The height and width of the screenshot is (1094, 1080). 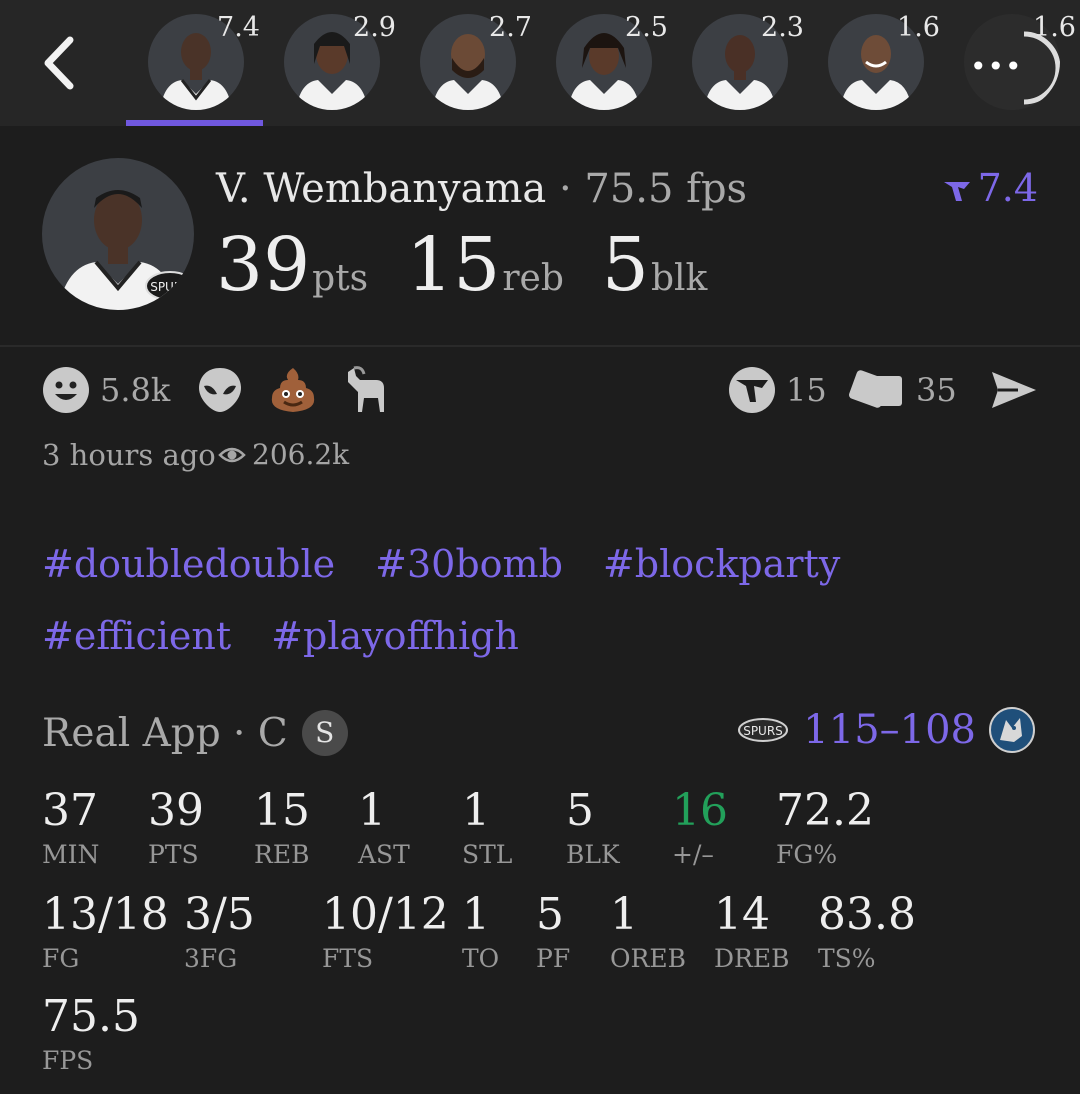 I want to click on svg-text: SPURS, so click(x=764, y=731).